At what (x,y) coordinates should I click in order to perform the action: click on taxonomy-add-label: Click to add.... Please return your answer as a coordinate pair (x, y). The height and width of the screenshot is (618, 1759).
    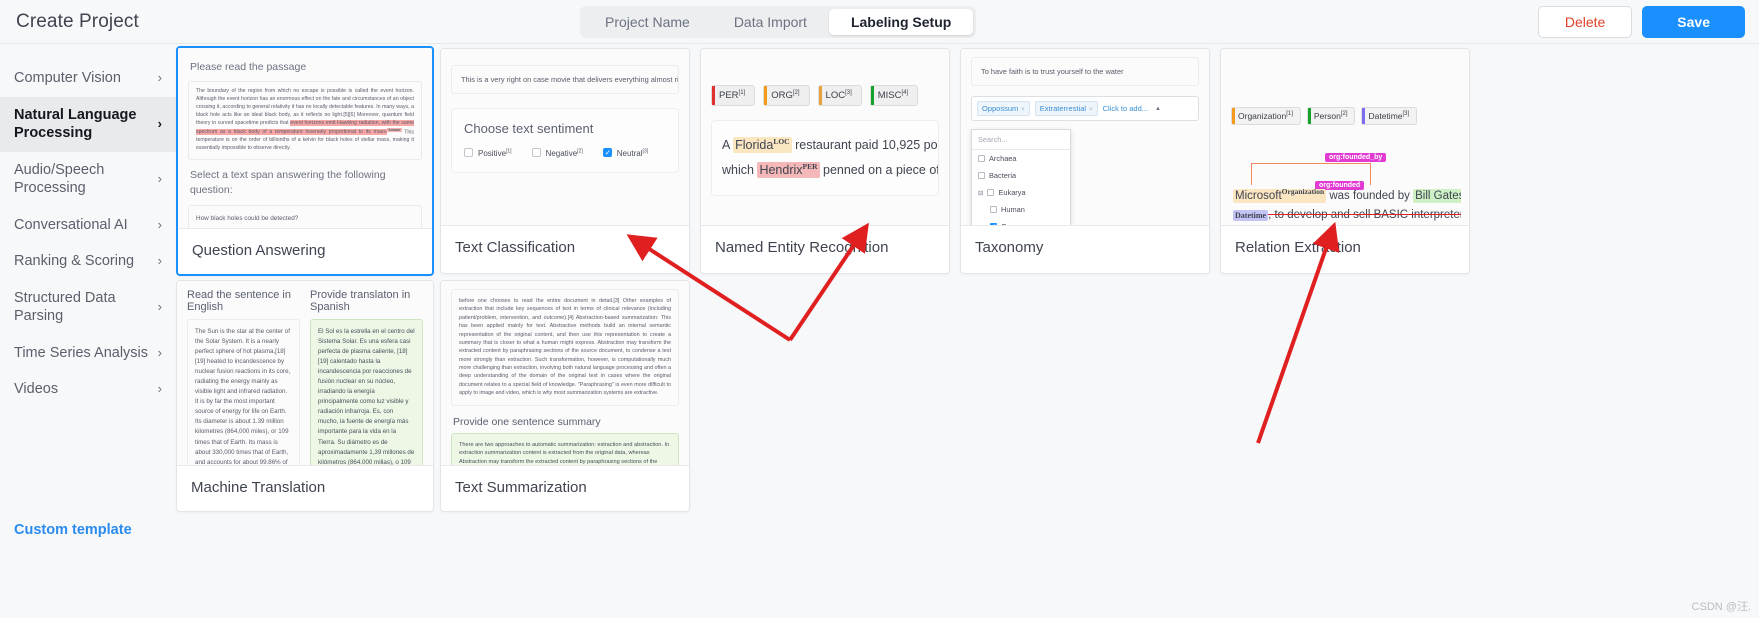
    Looking at the image, I should click on (1125, 108).